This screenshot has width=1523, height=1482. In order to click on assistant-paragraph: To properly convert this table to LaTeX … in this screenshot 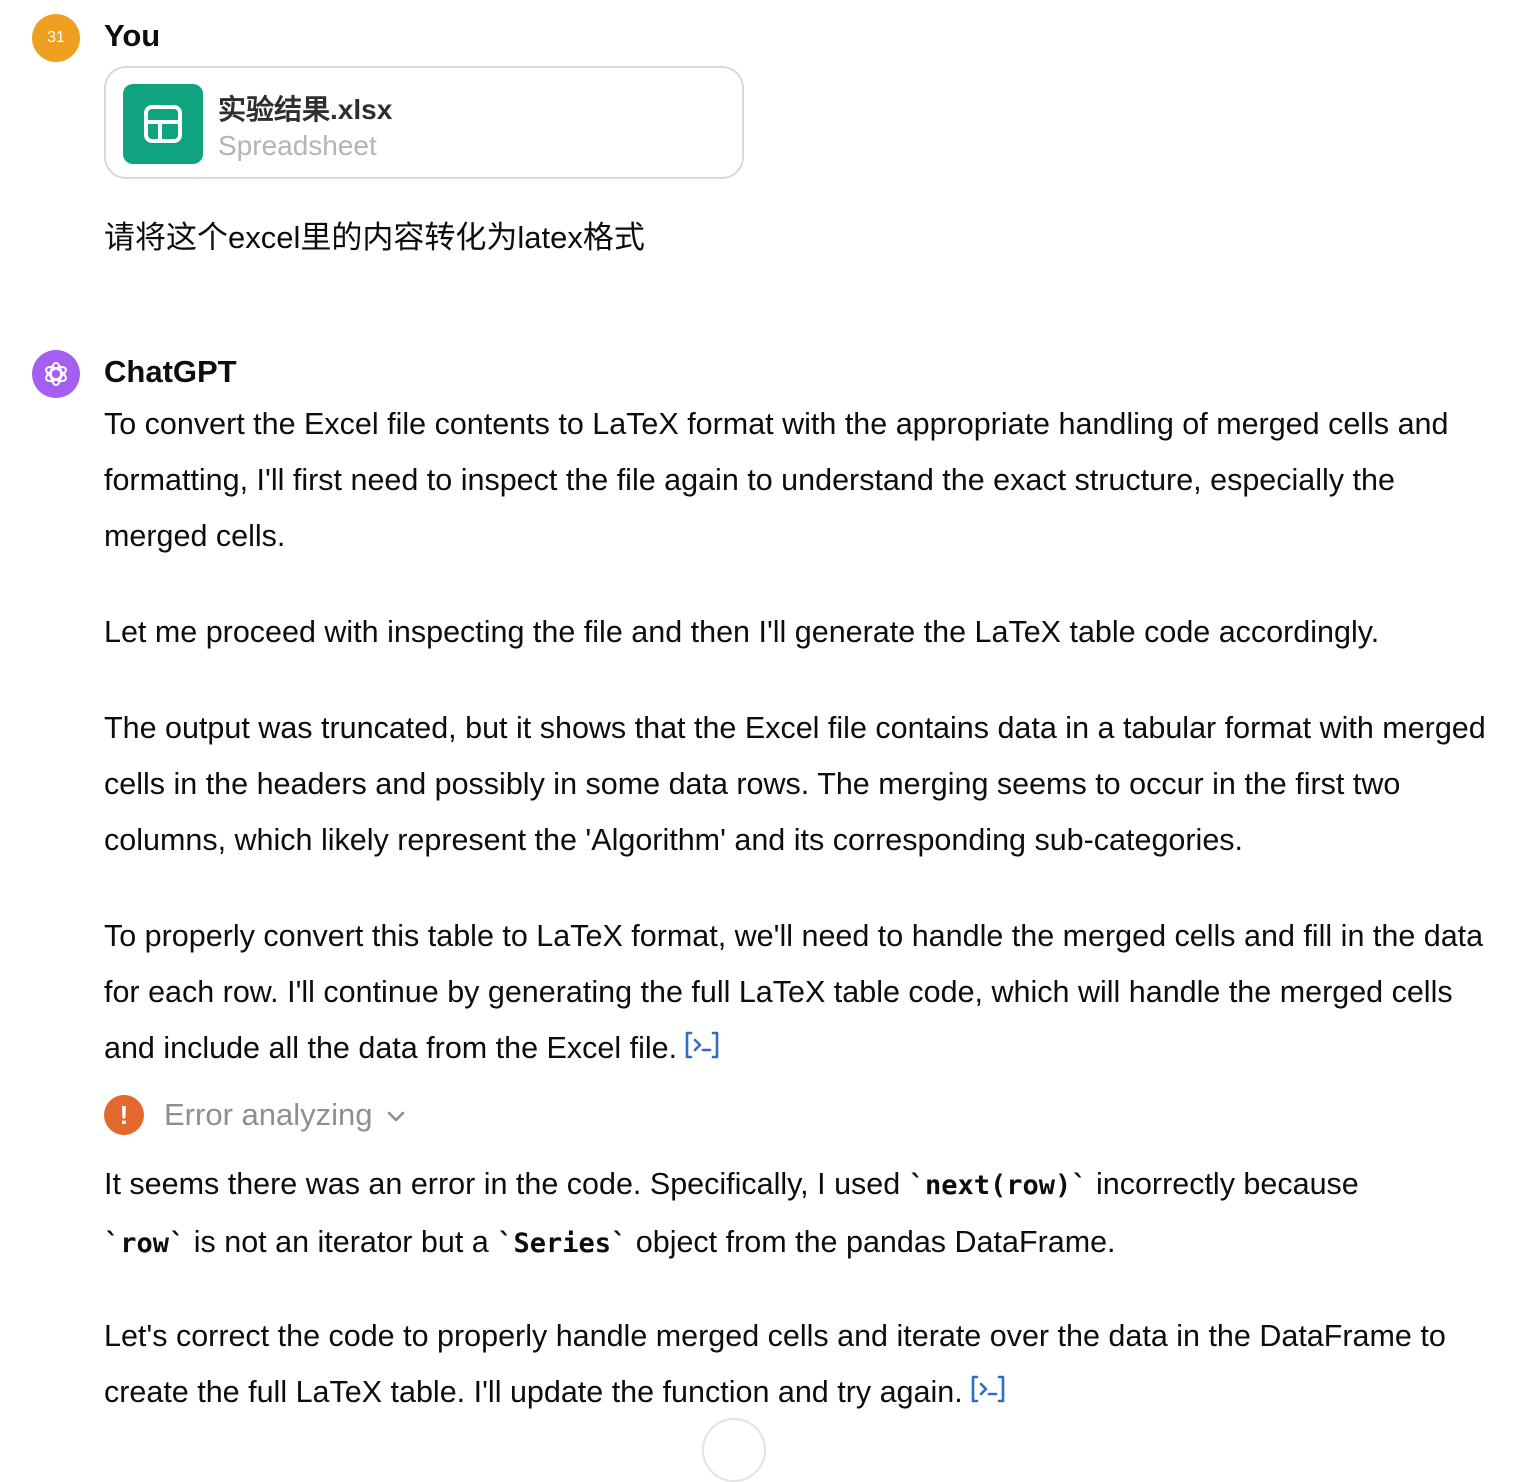, I will do `click(799, 993)`.